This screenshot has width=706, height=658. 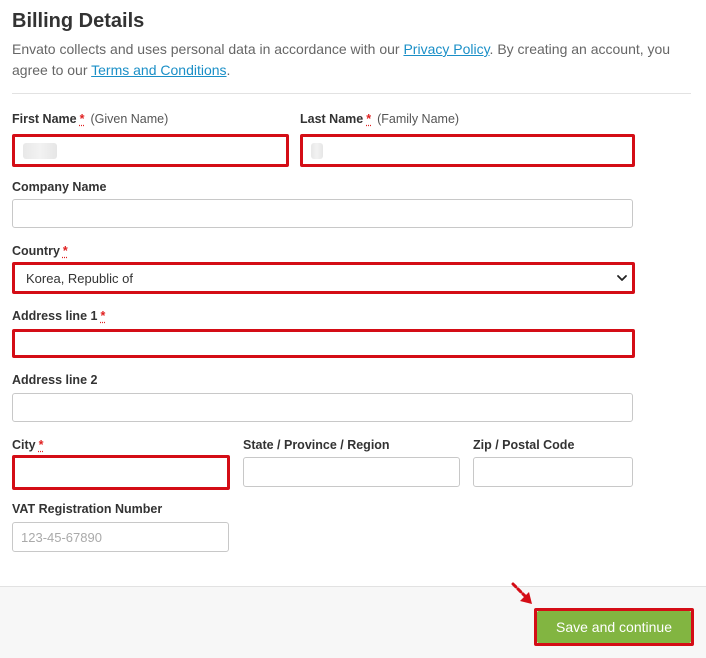 What do you see at coordinates (120, 537) in the screenshot?
I see `vat-field: 123-45-67890` at bounding box center [120, 537].